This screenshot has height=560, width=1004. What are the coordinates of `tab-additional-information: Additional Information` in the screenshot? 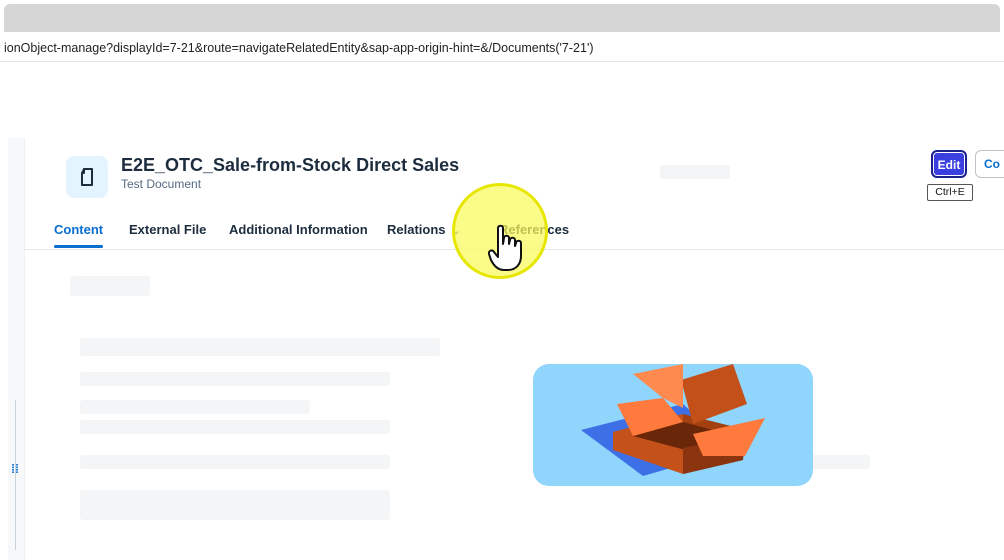 It's located at (298, 229).